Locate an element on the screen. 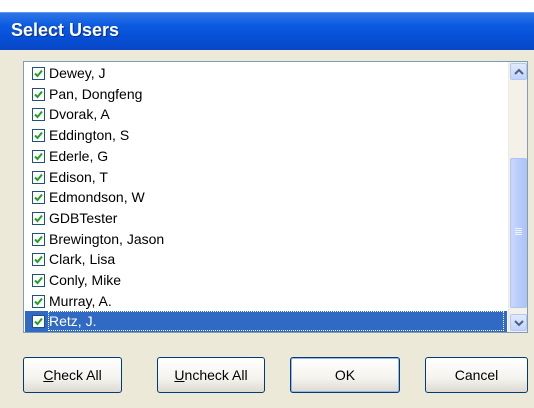 The height and width of the screenshot is (408, 534). uncheck-all-label: ncheck All is located at coordinates (216, 375).